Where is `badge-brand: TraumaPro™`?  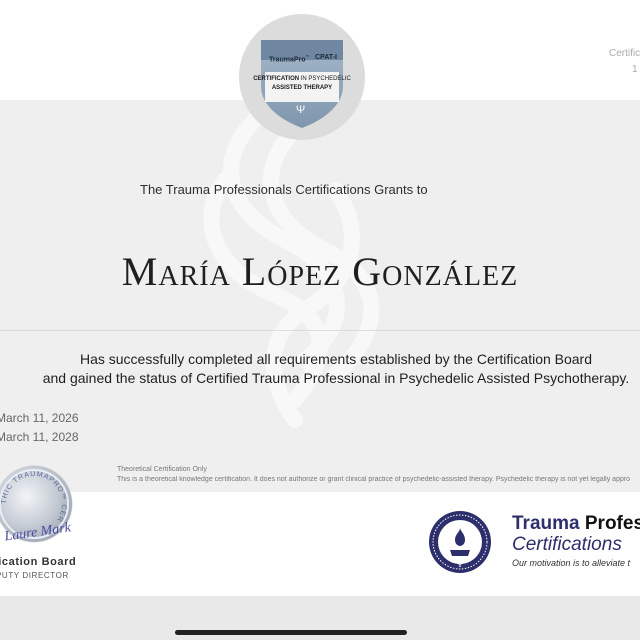
badge-brand: TraumaPro™ is located at coordinates (289, 58).